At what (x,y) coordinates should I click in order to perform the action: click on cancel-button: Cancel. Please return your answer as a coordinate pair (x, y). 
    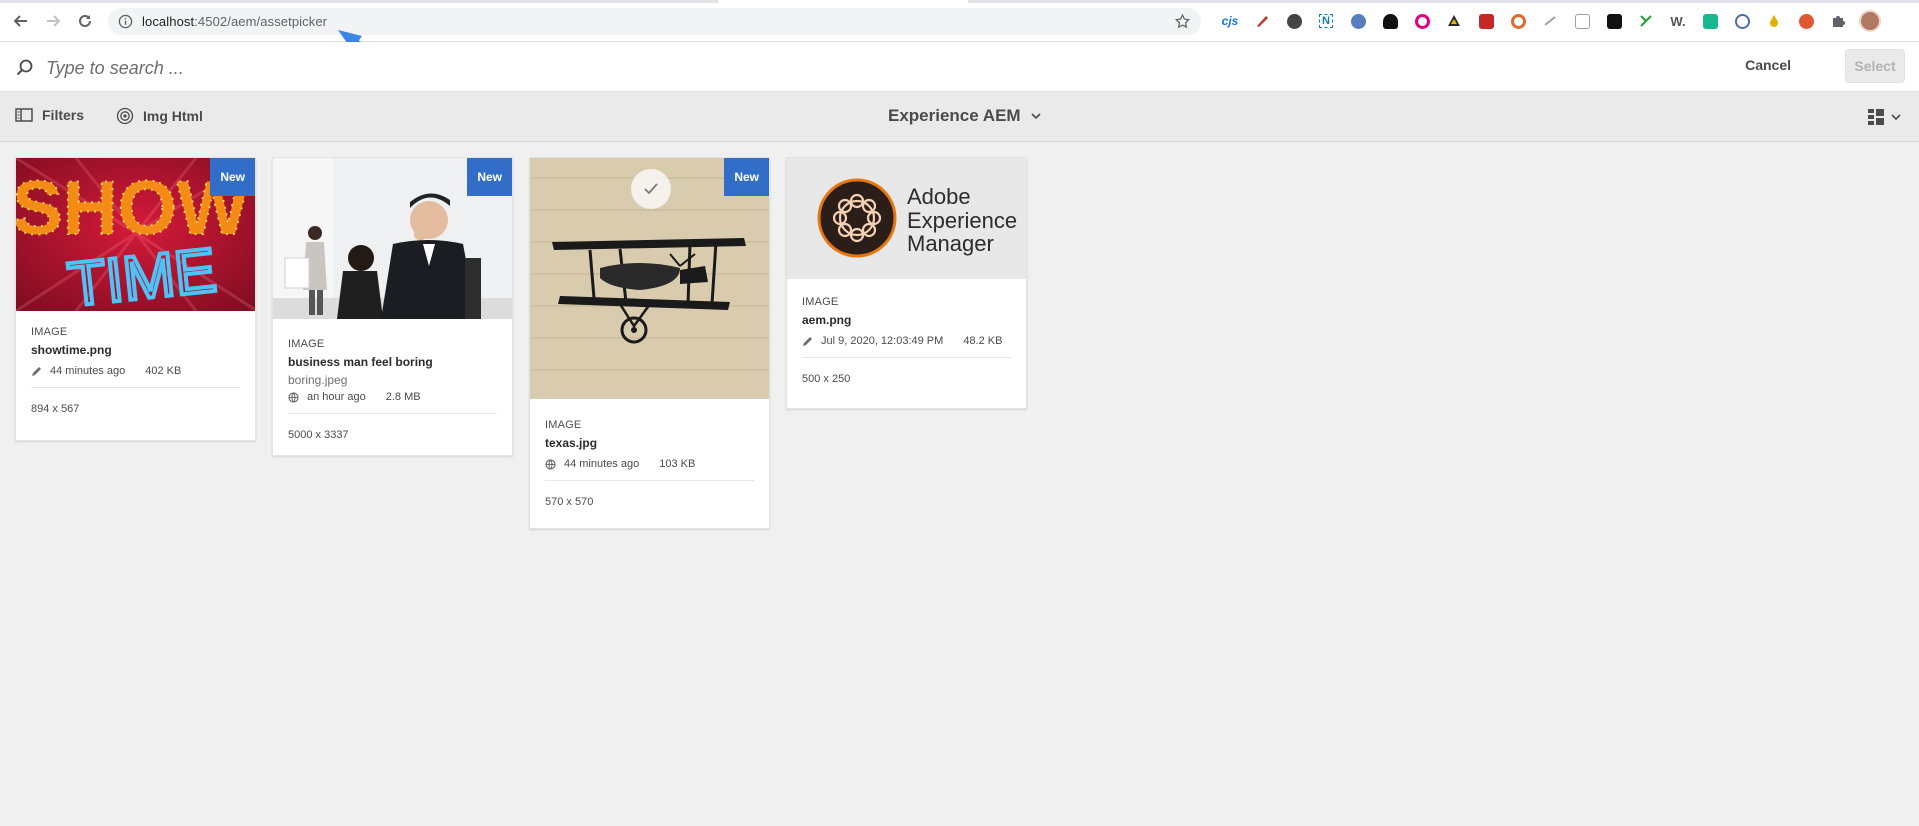
    Looking at the image, I should click on (1768, 65).